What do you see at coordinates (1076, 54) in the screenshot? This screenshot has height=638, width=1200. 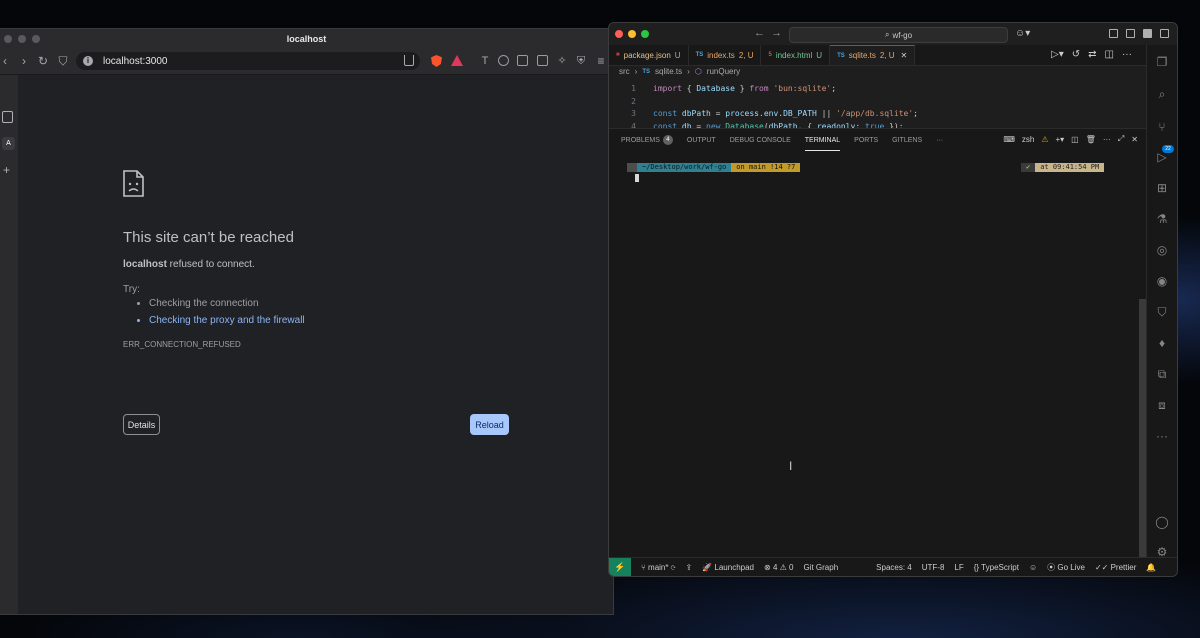 I see `timeline-icon: ↺` at bounding box center [1076, 54].